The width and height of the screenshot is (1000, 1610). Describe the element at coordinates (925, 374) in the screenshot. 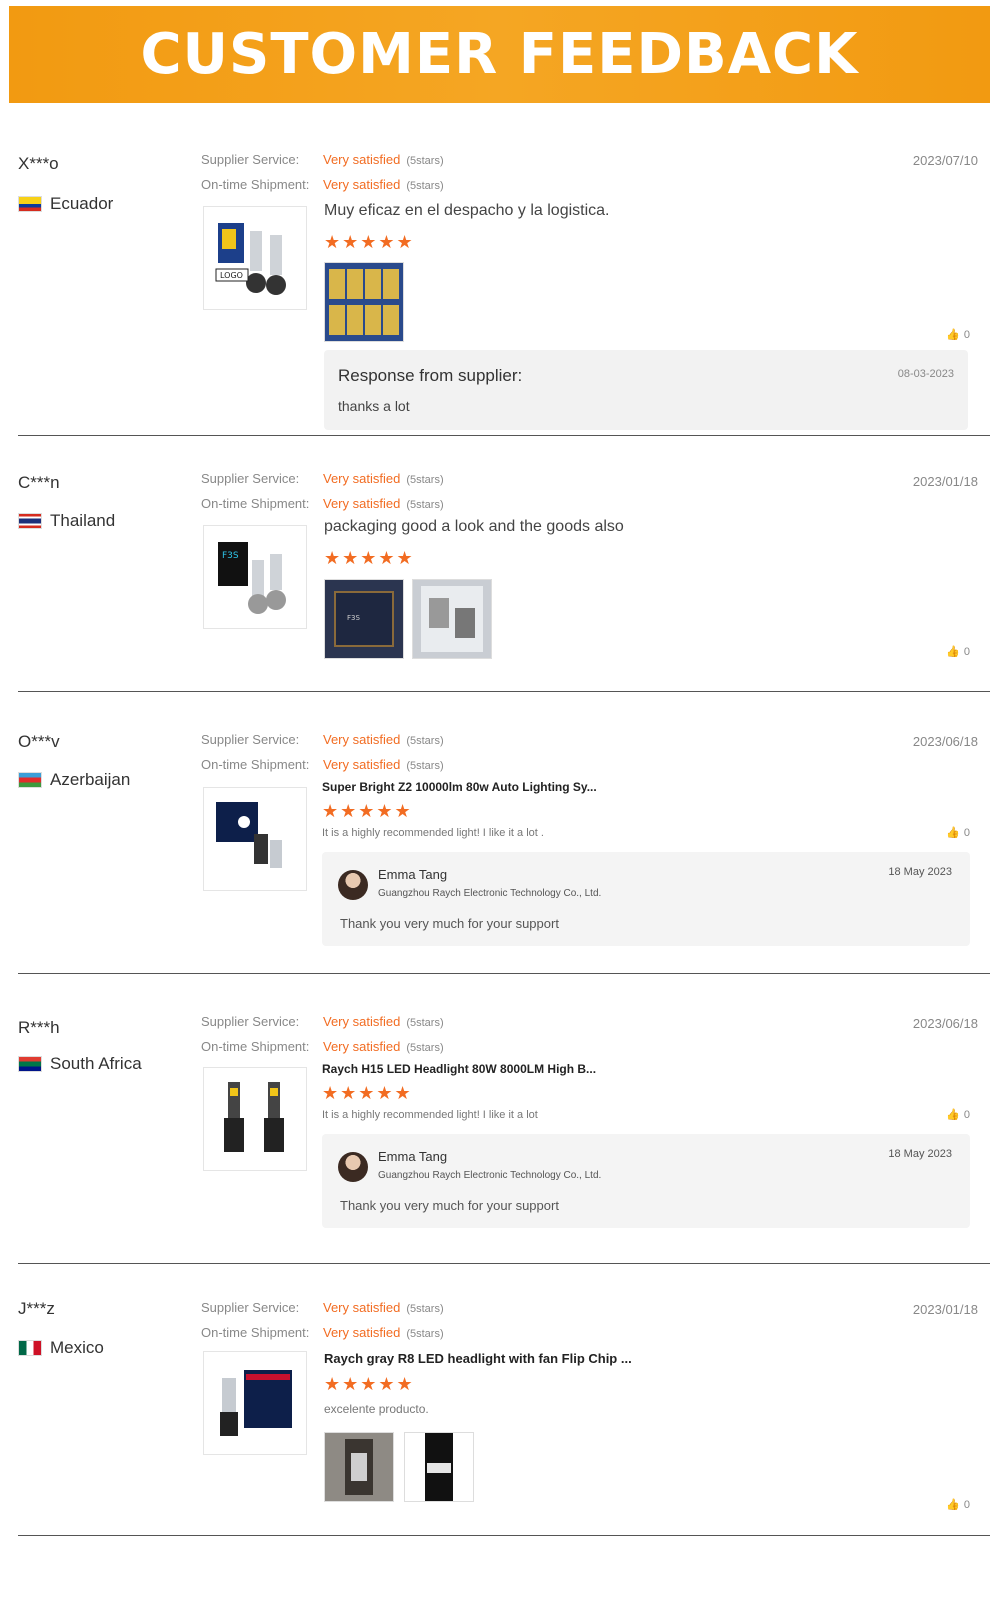

I see `response-date: 08-03-2023` at that location.